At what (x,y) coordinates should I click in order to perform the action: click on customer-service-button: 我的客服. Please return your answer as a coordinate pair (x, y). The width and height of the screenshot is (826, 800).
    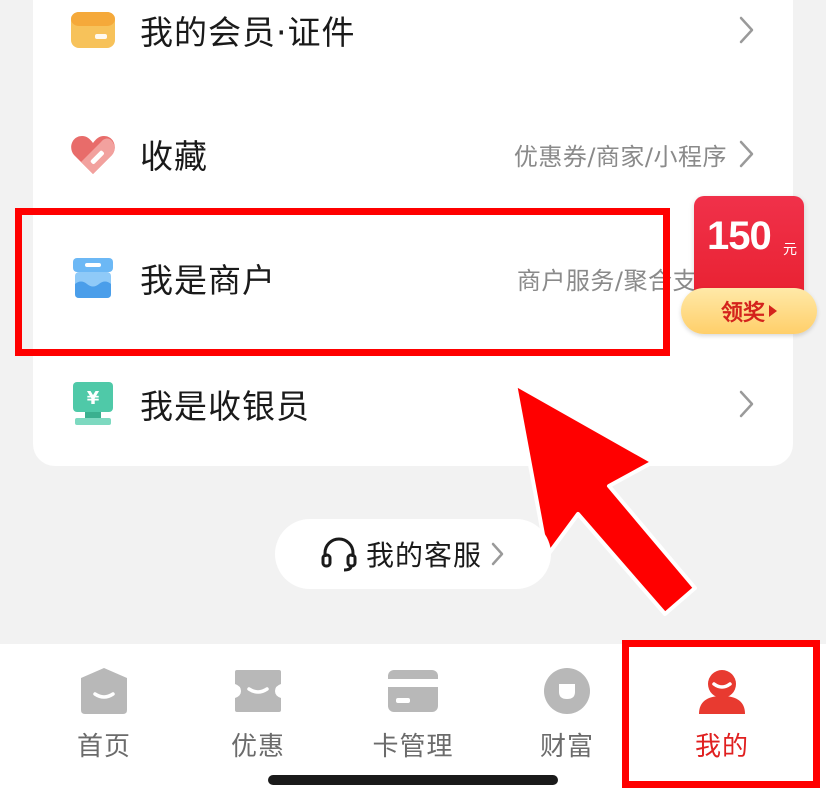
    Looking at the image, I should click on (413, 554).